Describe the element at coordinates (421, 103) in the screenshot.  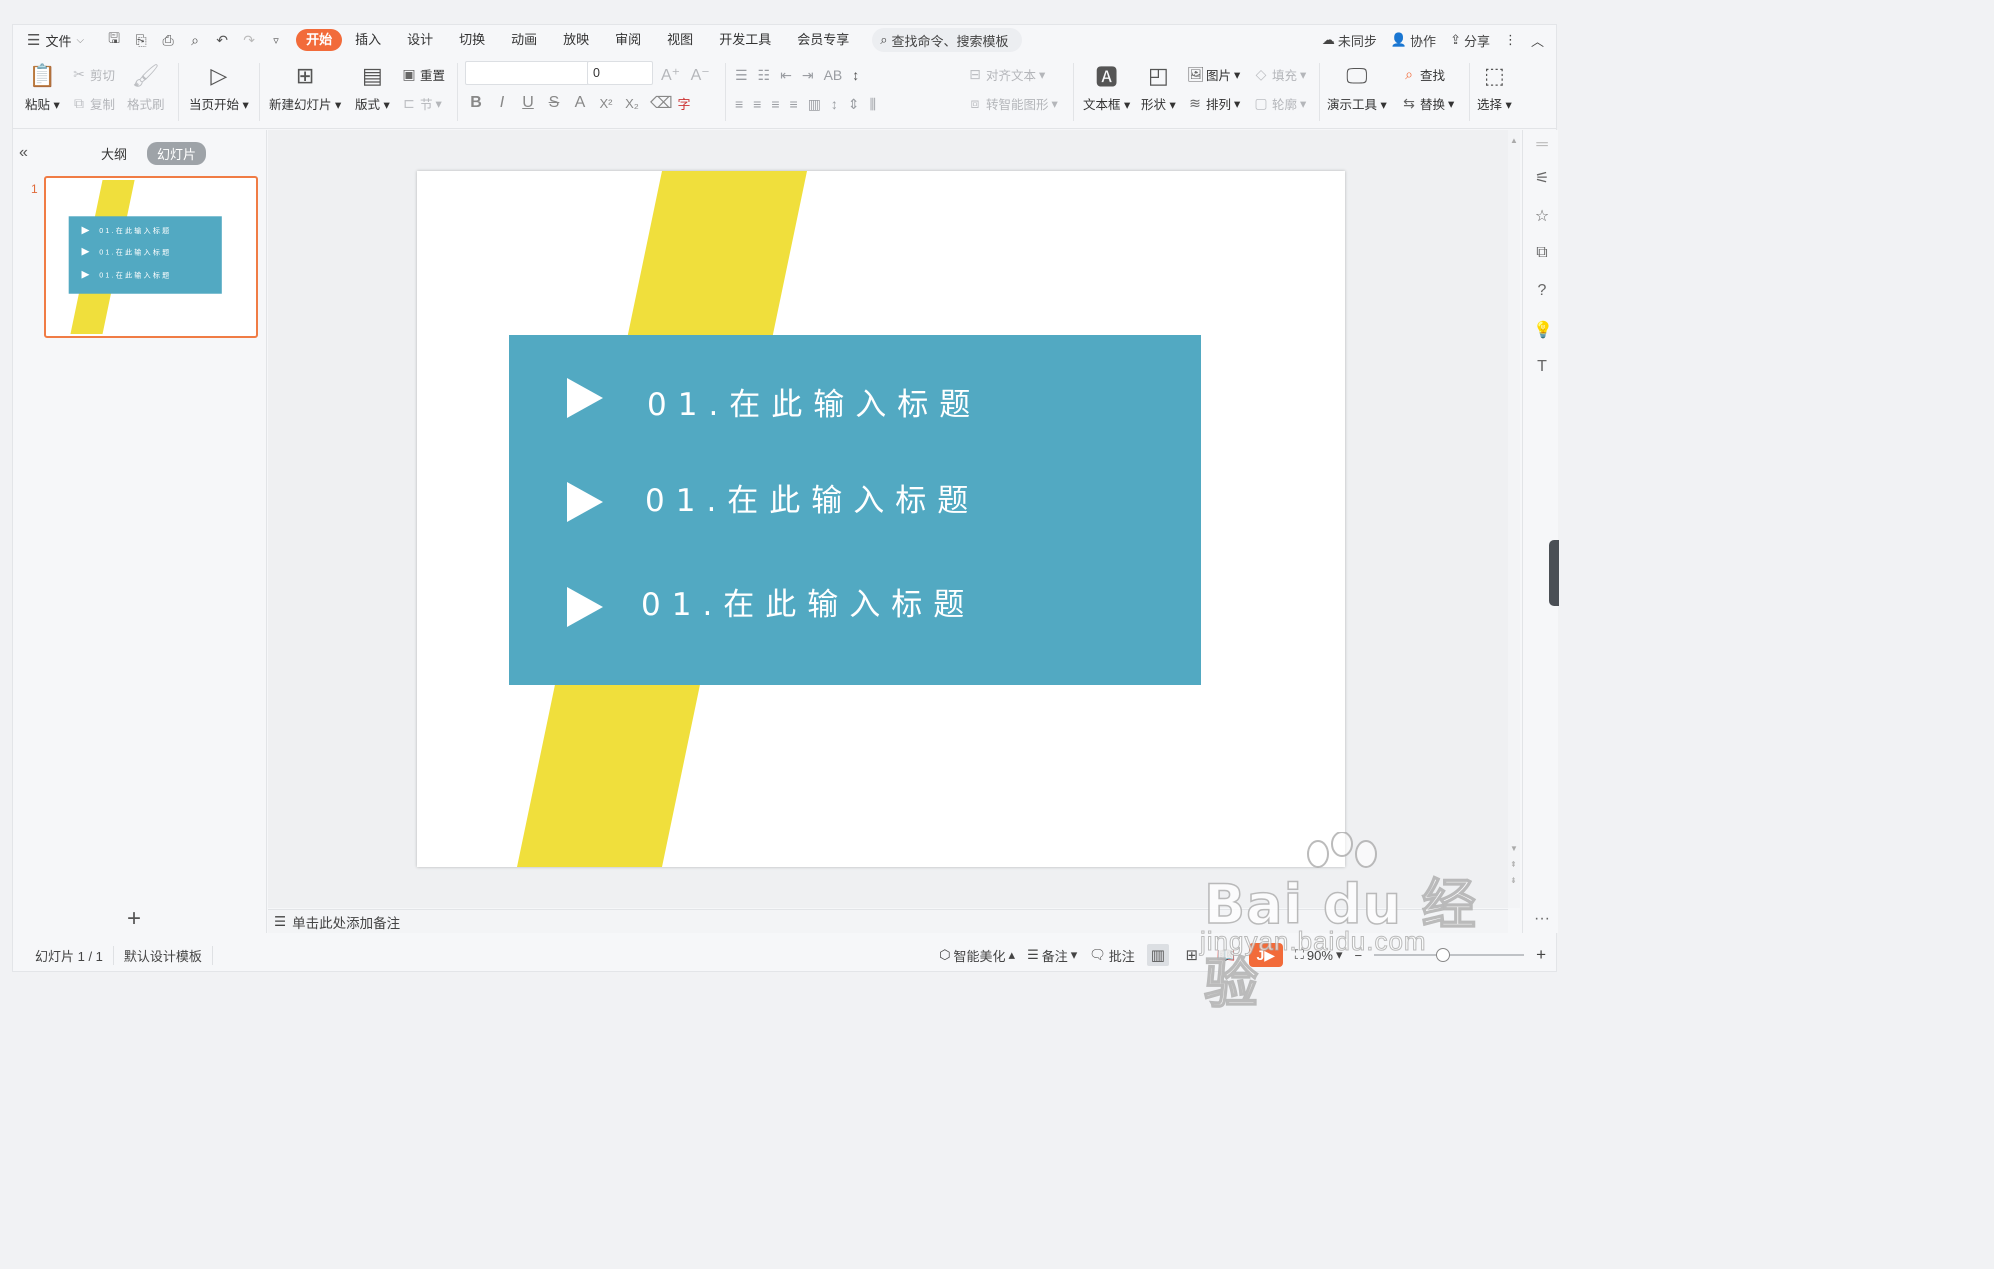
I see `section-button: ⊏ 节 ▾` at that location.